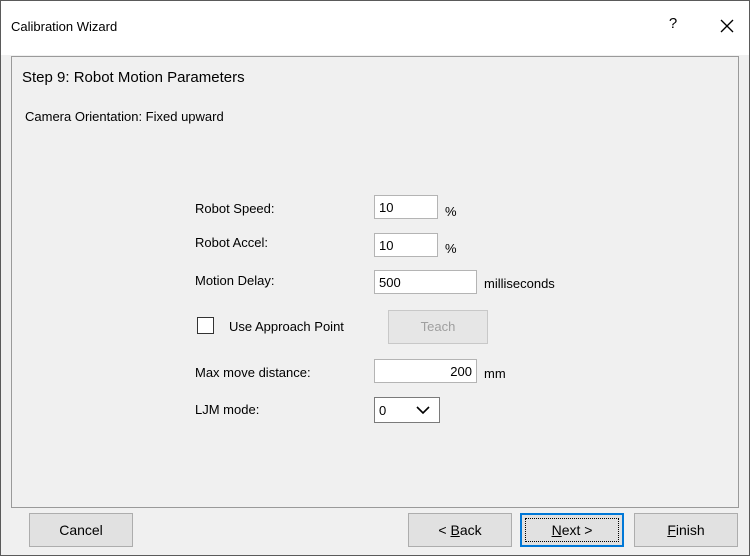  I want to click on back-prefix: <, so click(444, 530).